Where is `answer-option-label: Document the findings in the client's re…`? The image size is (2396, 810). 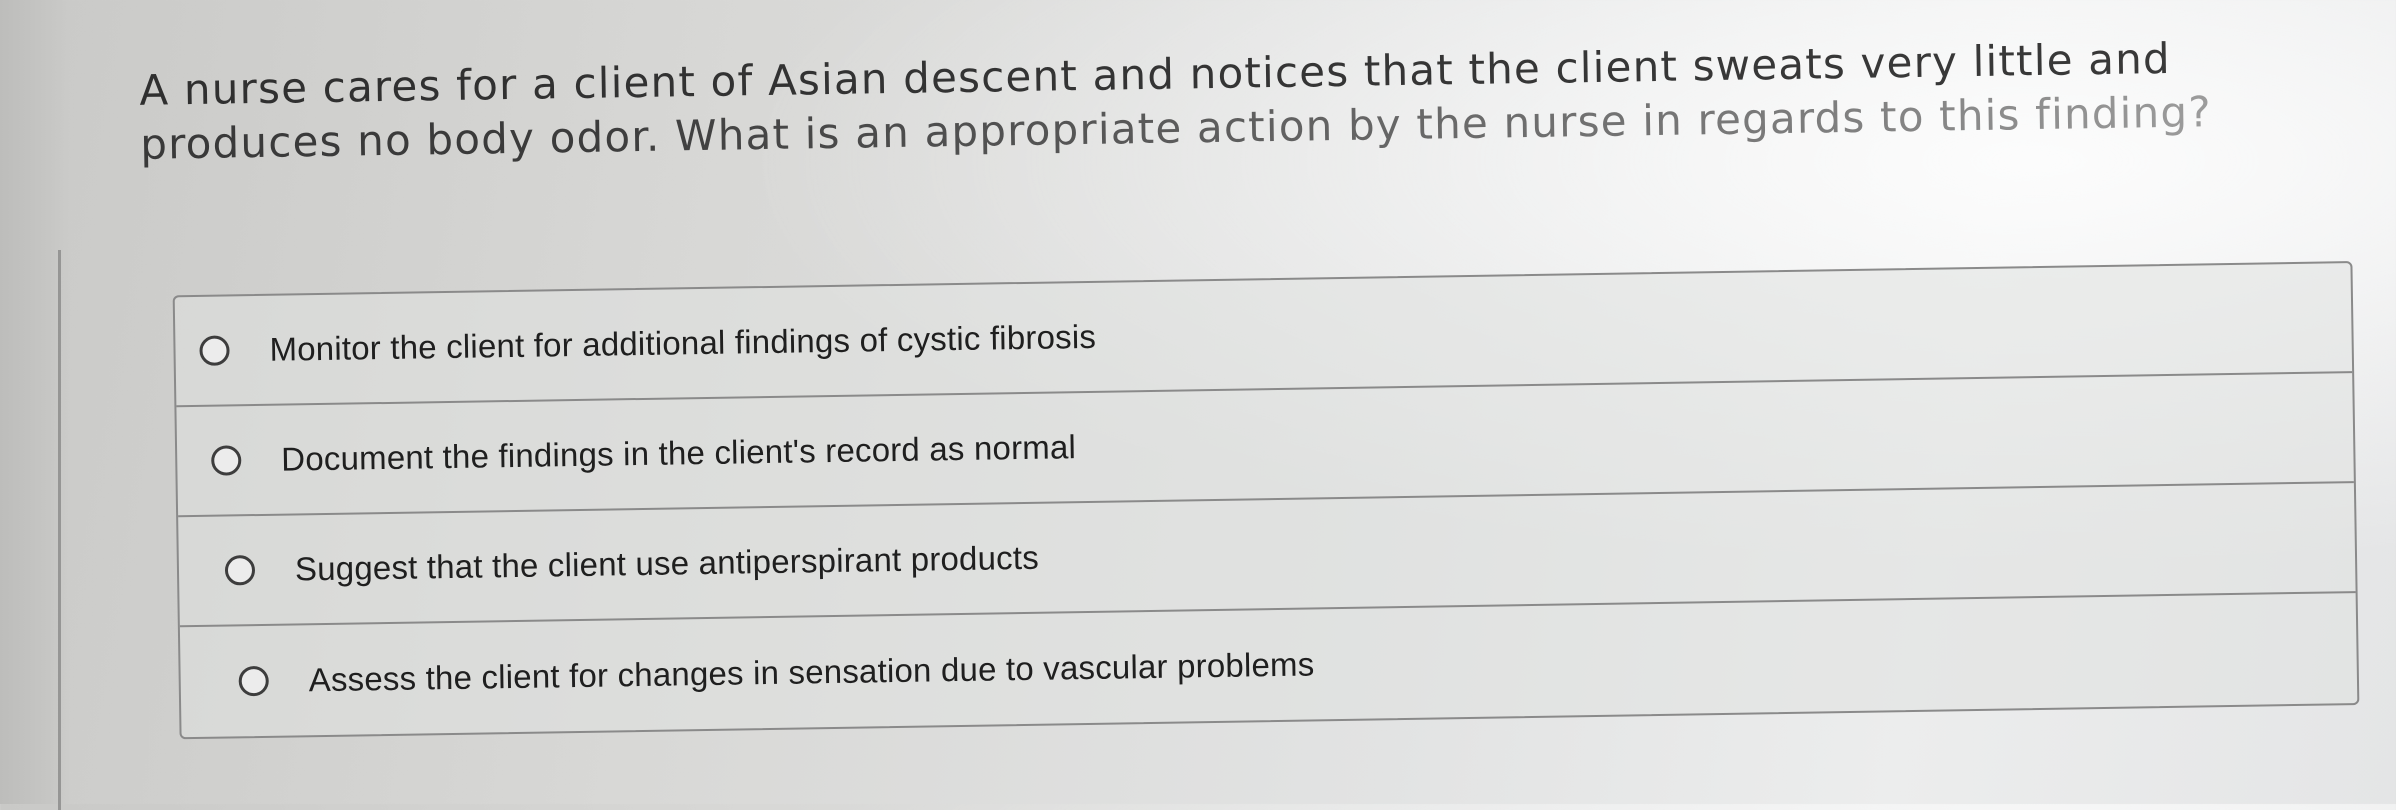
answer-option-label: Document the findings in the client's re… is located at coordinates (678, 453).